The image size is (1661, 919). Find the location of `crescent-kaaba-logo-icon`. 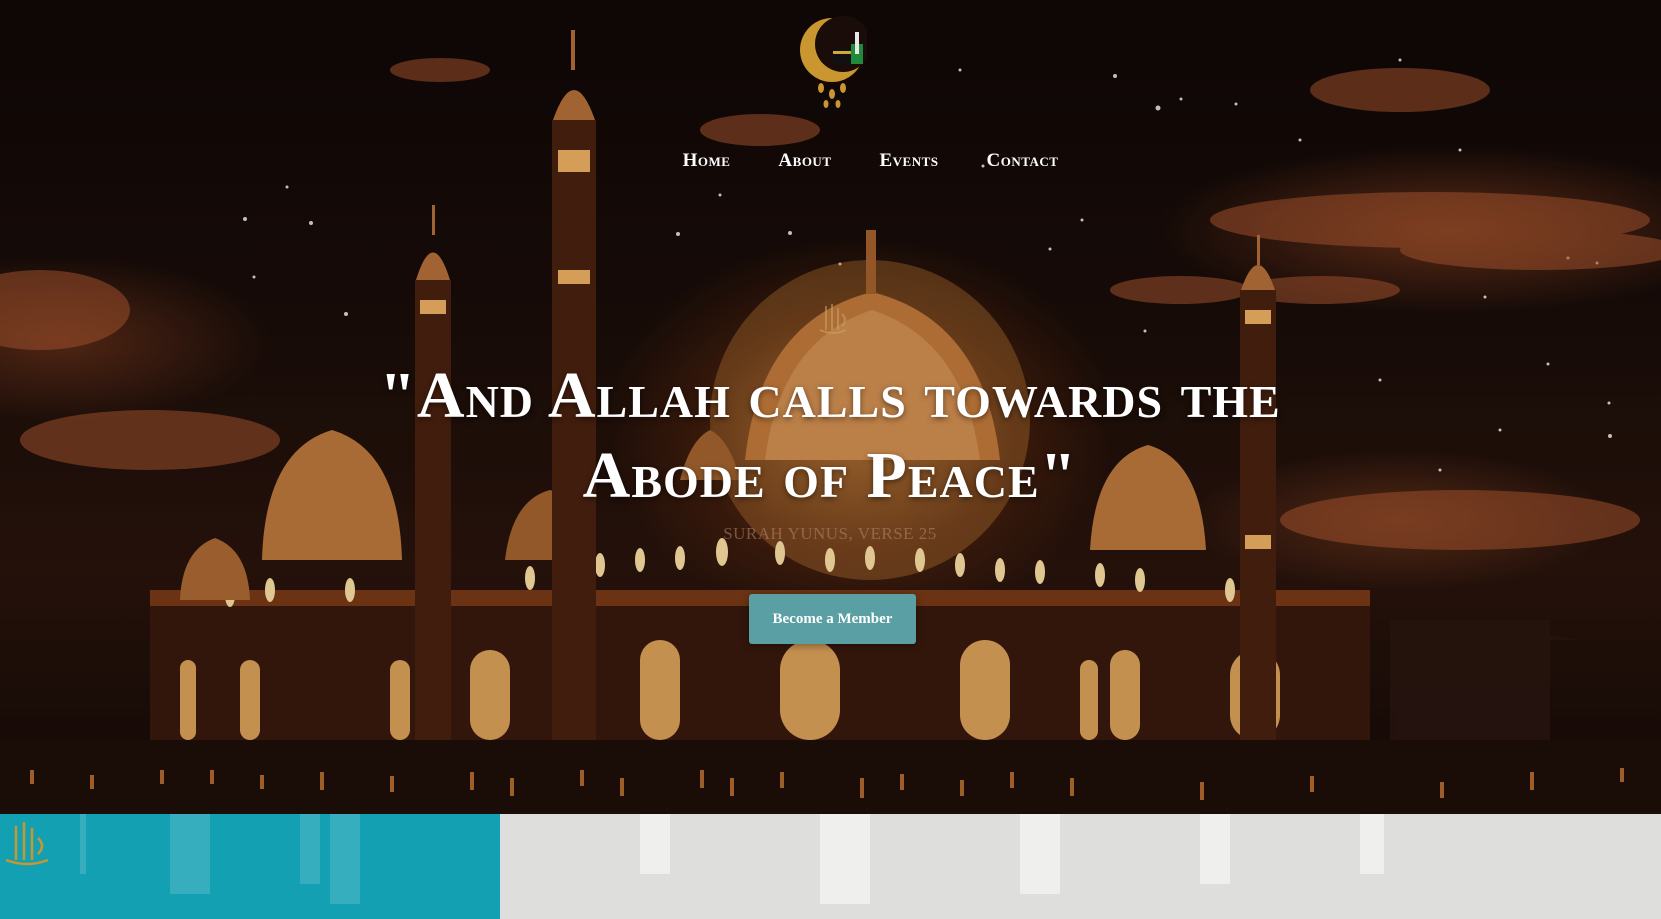

crescent-kaaba-logo-icon is located at coordinates (835, 62).